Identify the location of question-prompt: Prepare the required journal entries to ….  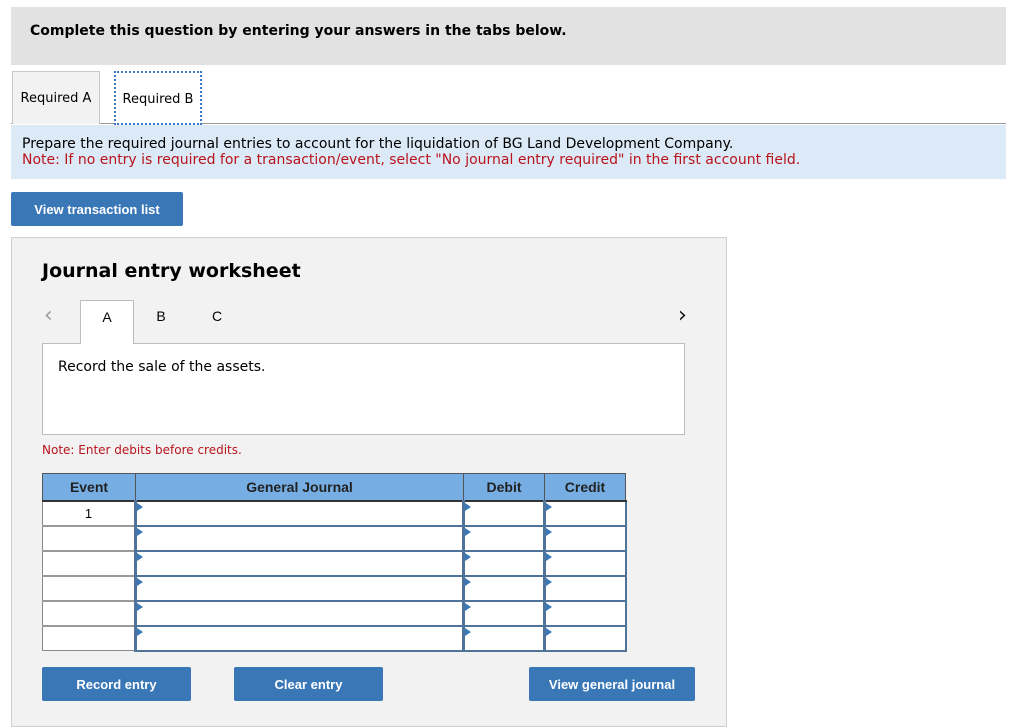
(508, 152).